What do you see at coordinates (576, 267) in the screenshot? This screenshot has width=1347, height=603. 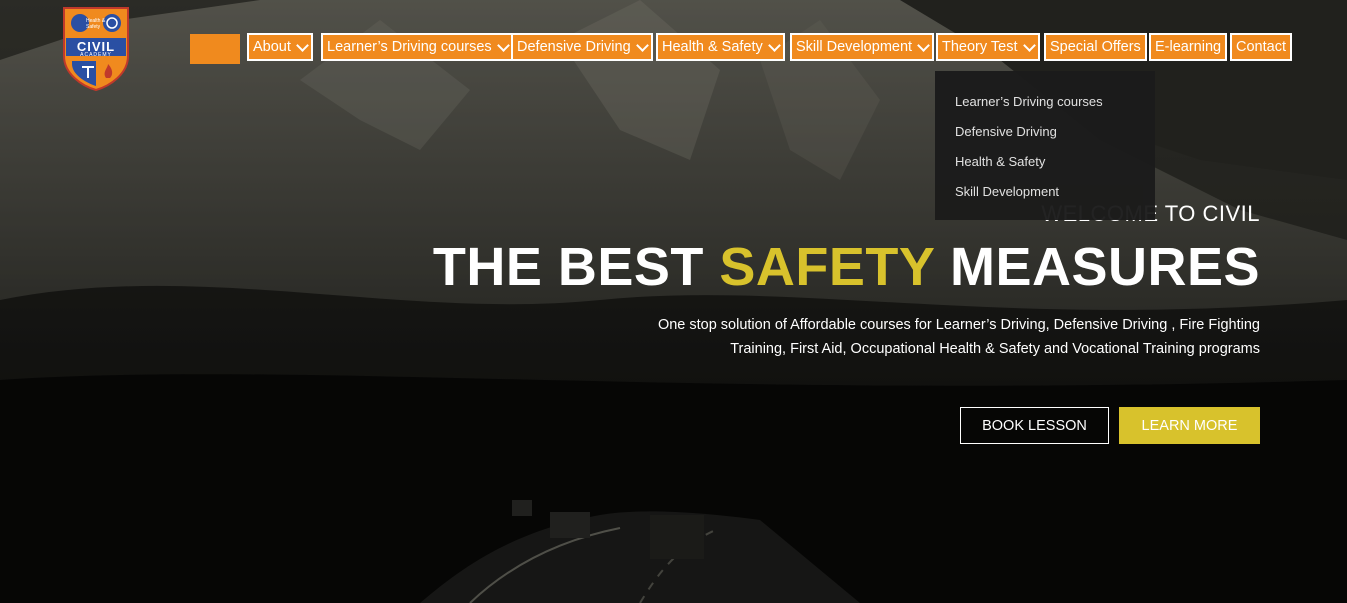 I see `headline-part1: THE BEST` at bounding box center [576, 267].